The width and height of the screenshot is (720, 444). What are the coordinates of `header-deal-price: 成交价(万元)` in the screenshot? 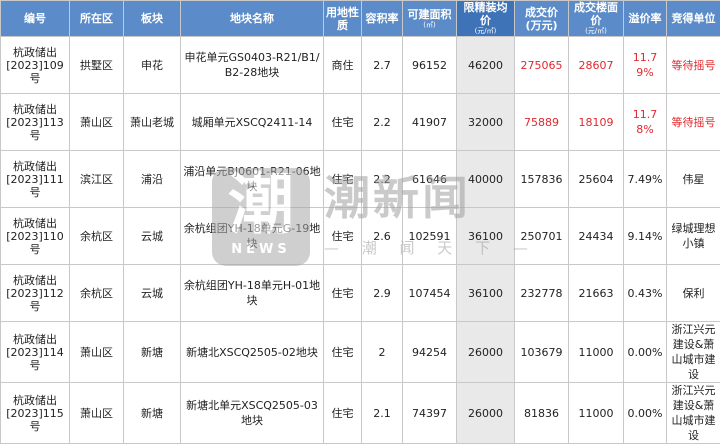 It's located at (542, 19).